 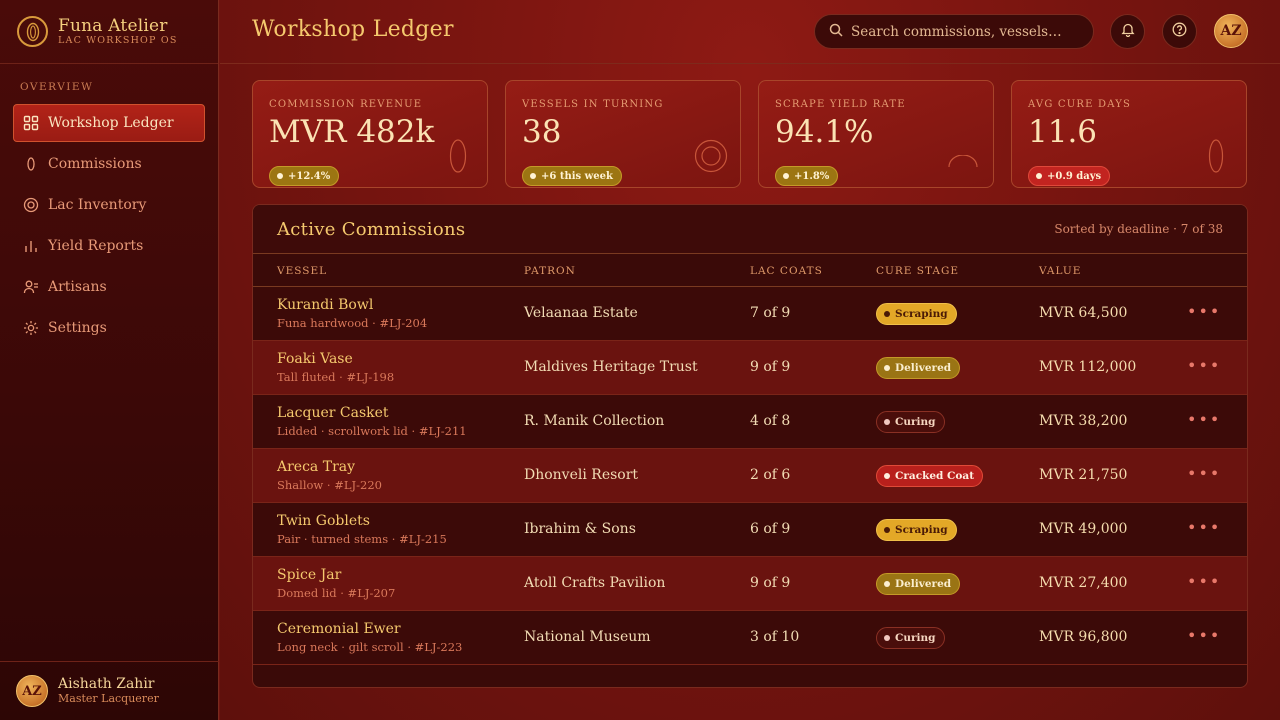 What do you see at coordinates (316, 467) in the screenshot?
I see `vessel-name: Areca Tray` at bounding box center [316, 467].